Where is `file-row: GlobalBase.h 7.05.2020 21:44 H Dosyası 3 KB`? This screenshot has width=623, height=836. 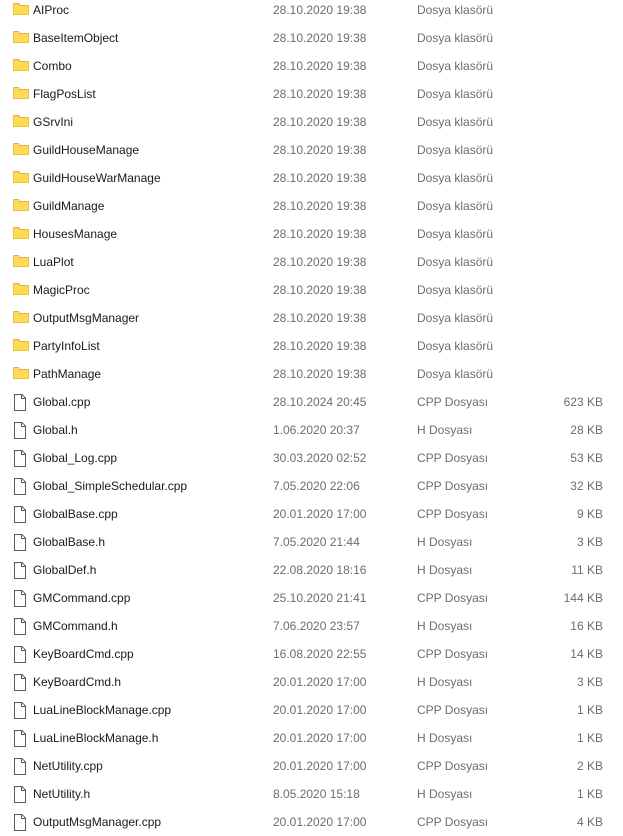 file-row: GlobalBase.h 7.05.2020 21:44 H Dosyası 3 KB is located at coordinates (311, 547).